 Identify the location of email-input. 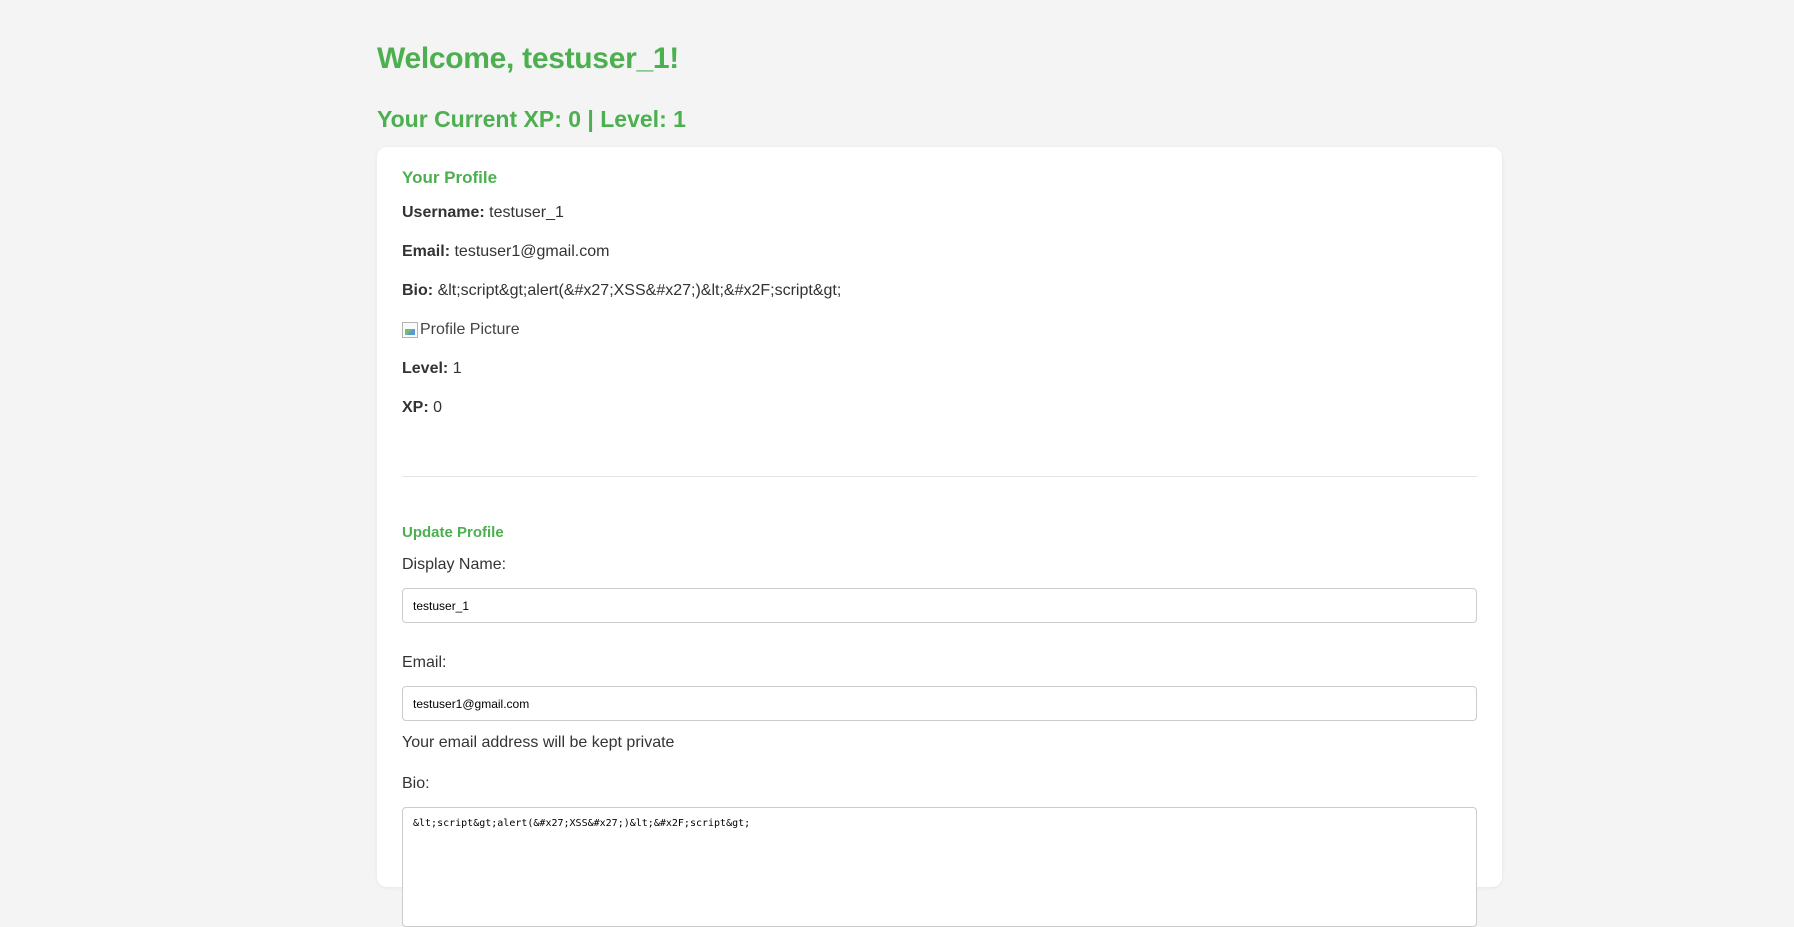
(939, 703).